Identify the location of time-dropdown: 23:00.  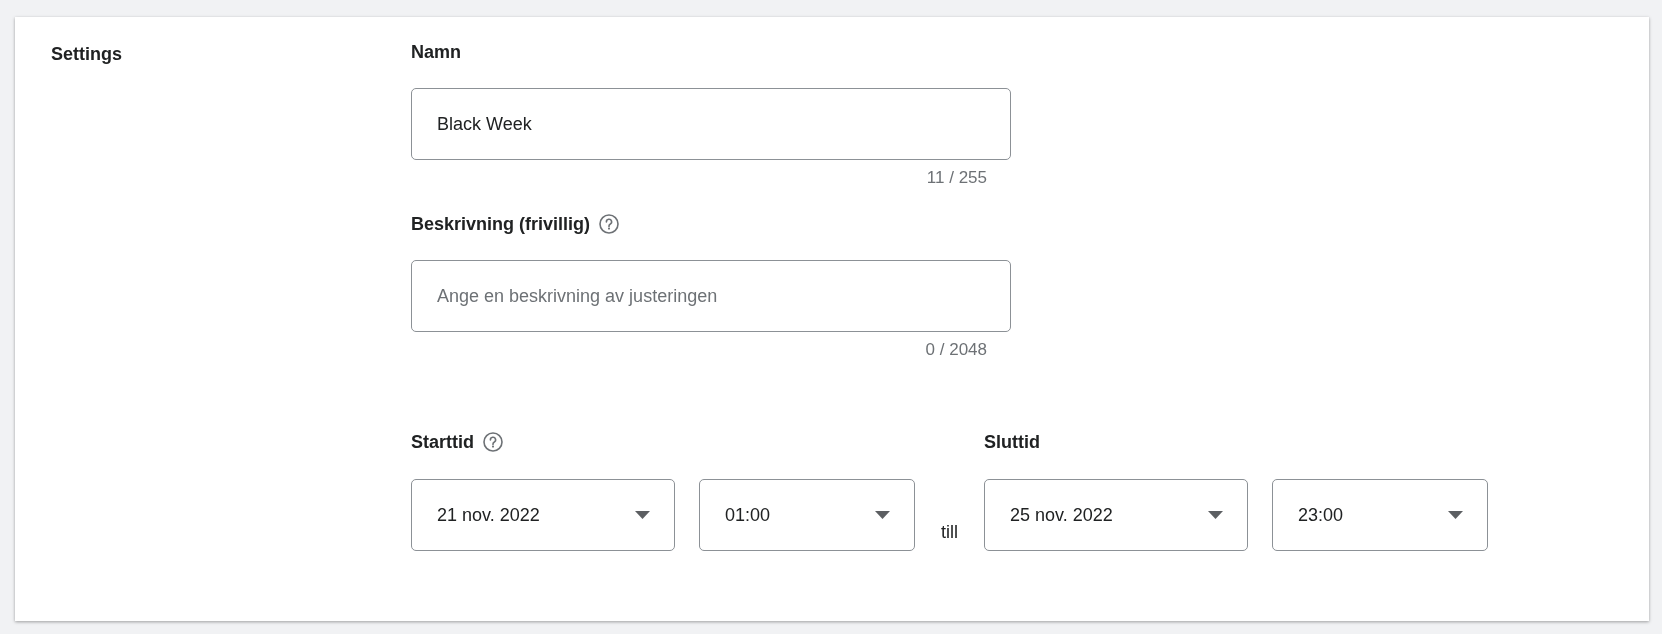
(1380, 515).